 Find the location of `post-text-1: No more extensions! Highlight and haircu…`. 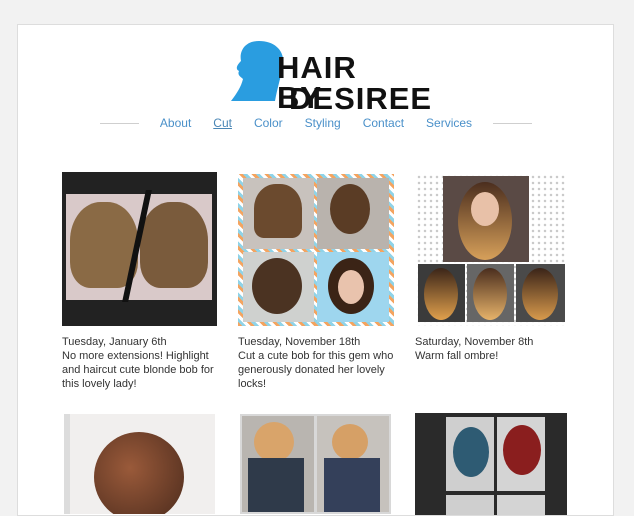

post-text-1: No more extensions! Highlight and haircu… is located at coordinates (138, 370).